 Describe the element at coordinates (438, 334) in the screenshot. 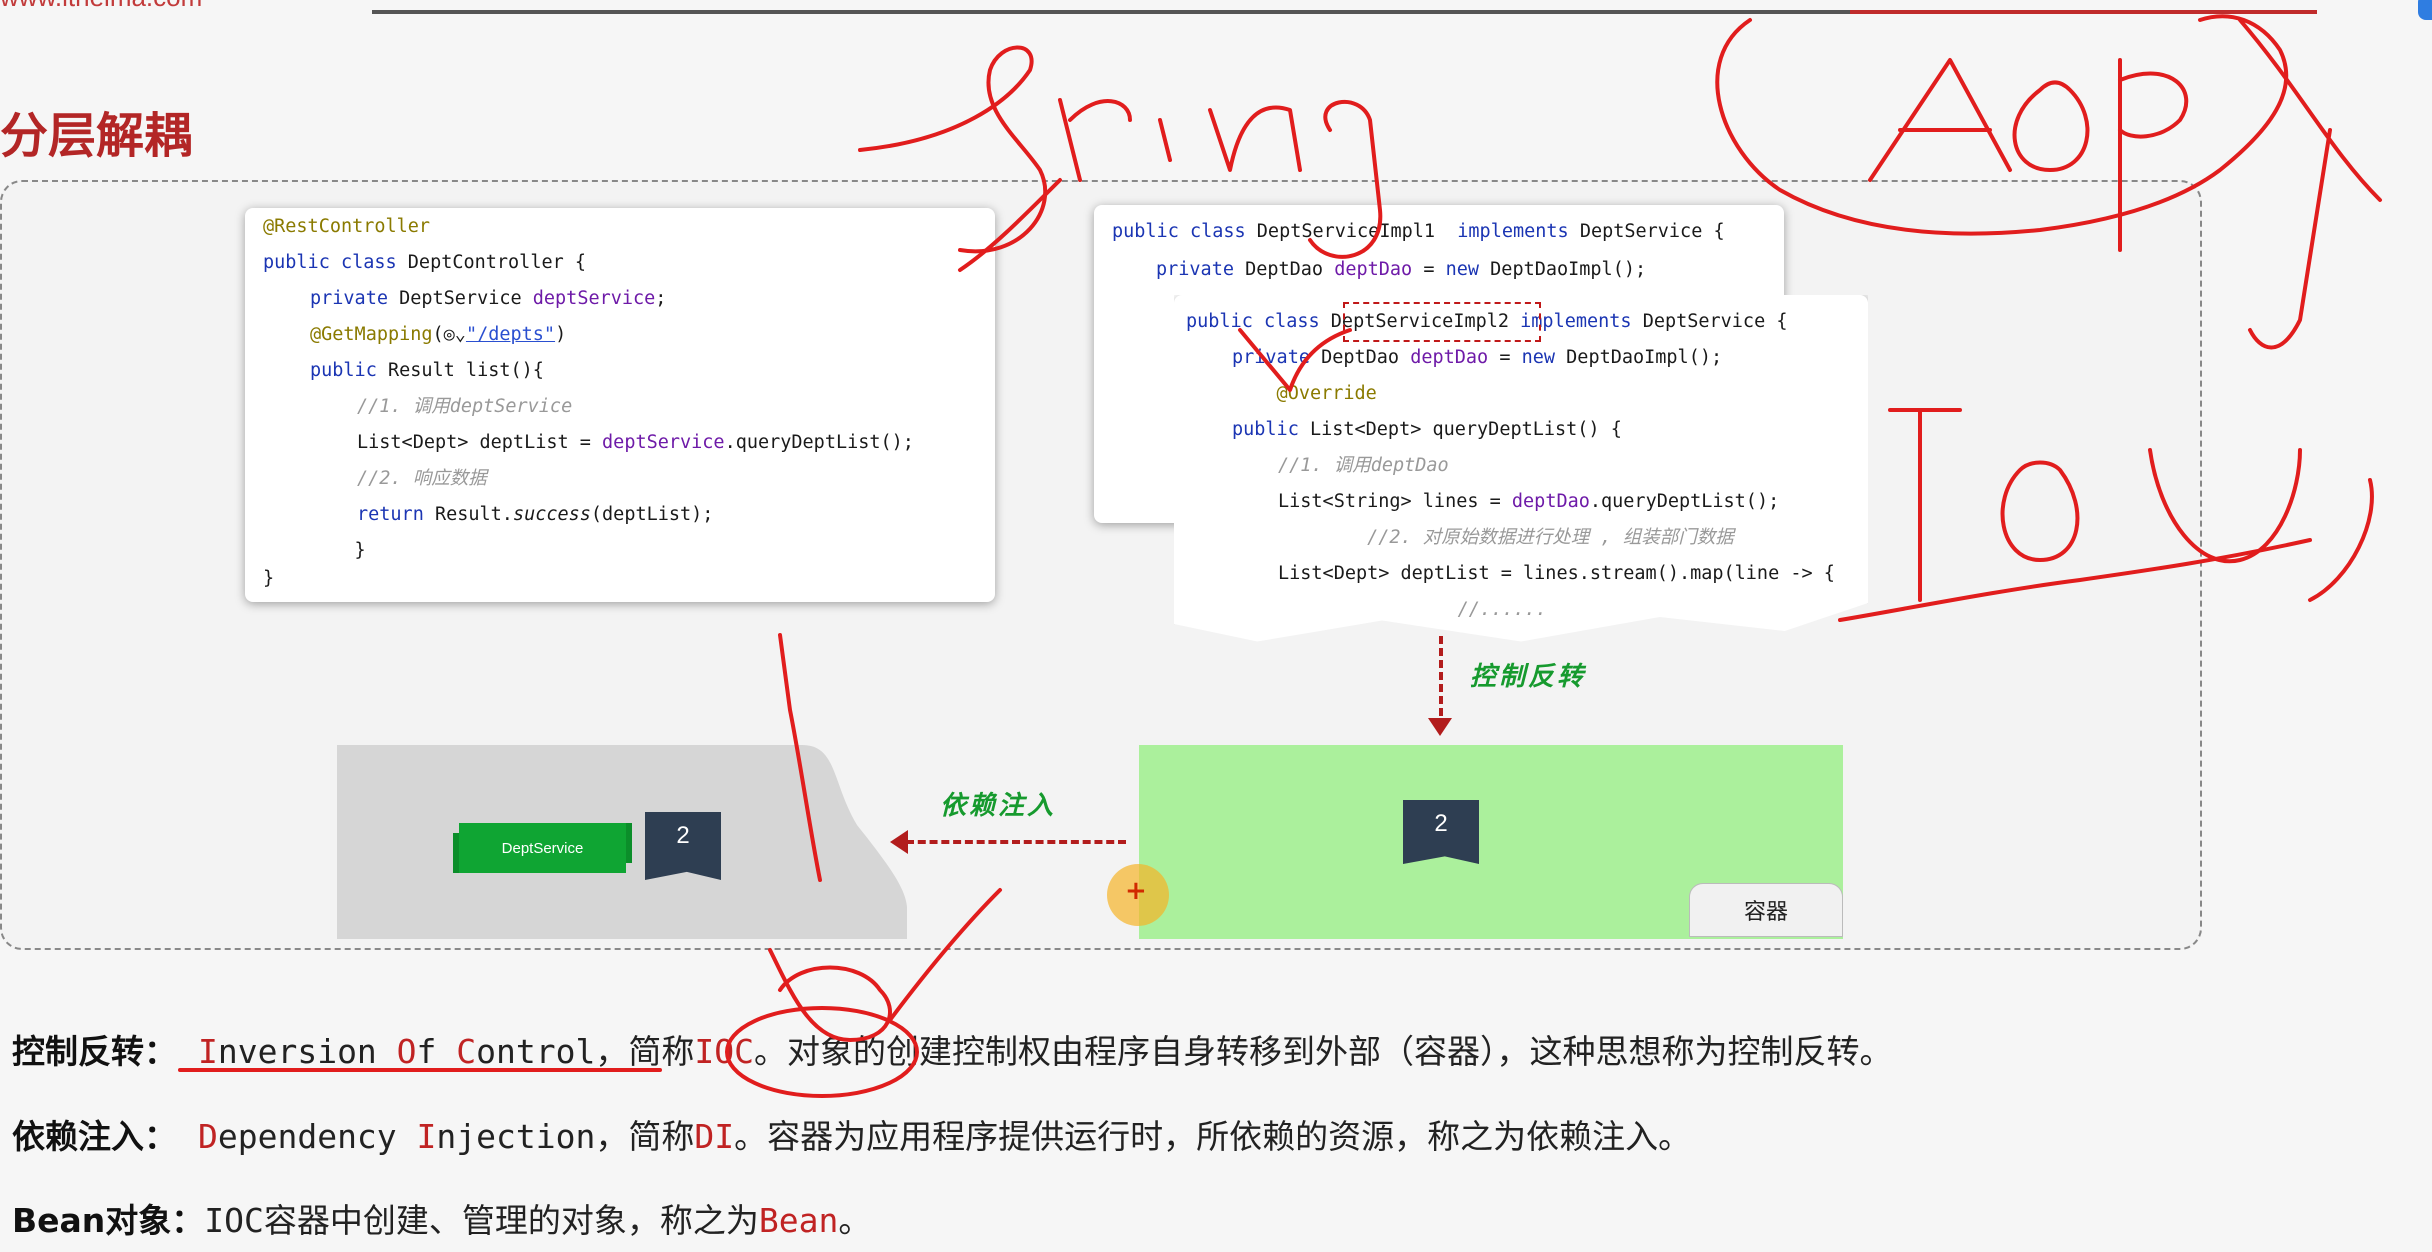

I see `code-line: @GetMapping(◎⌄"/depts")` at that location.